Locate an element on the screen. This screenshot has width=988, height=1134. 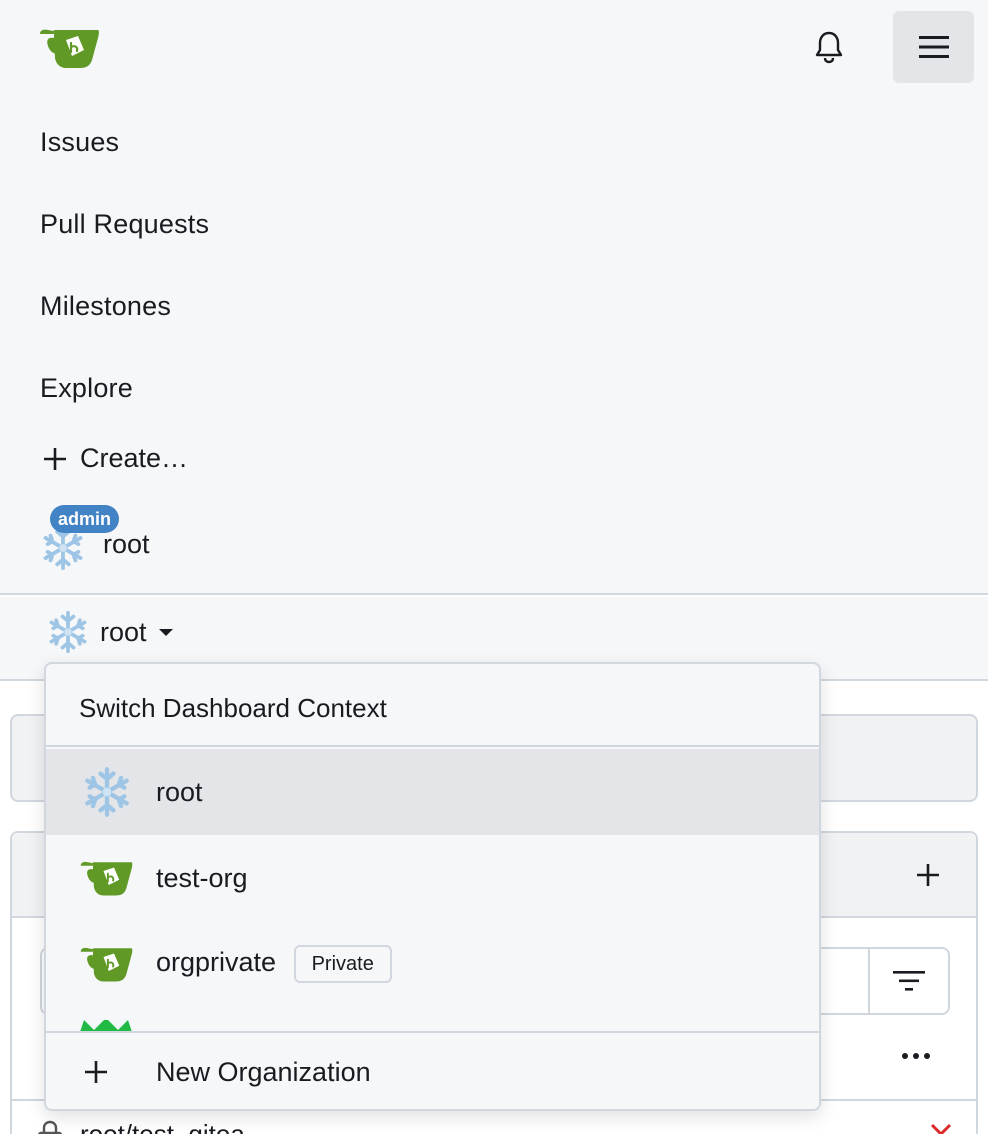
menu-item-root: root is located at coordinates (432, 792).